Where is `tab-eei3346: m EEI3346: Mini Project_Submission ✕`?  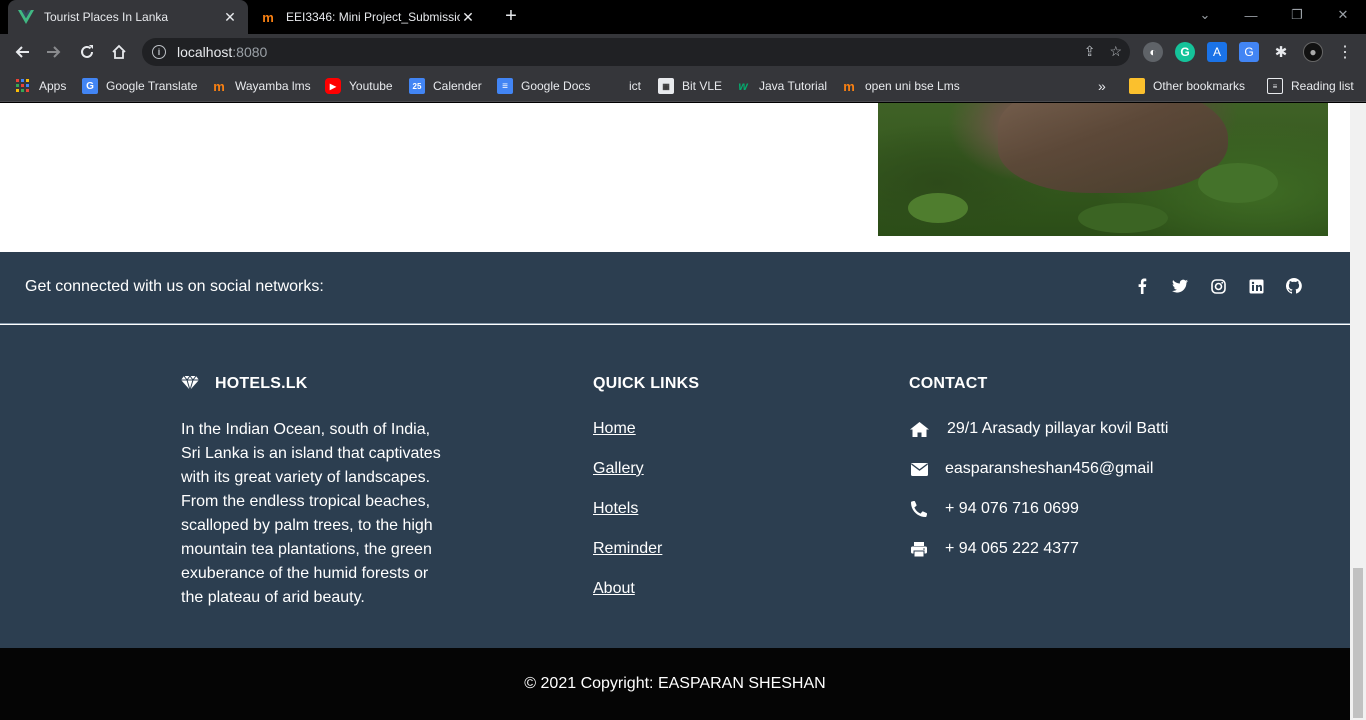 tab-eei3346: m EEI3346: Mini Project_Submission ✕ is located at coordinates (368, 17).